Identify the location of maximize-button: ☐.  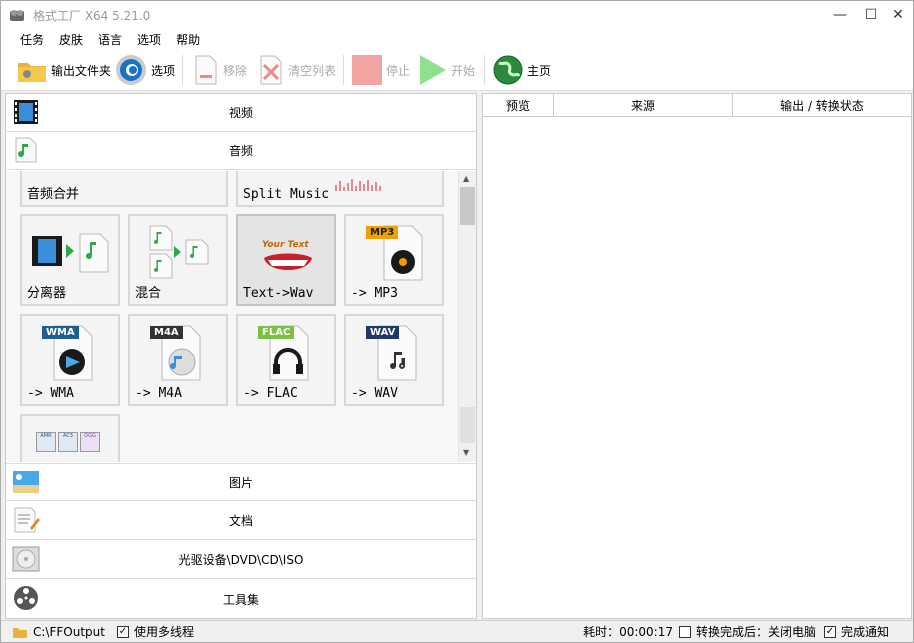
(871, 15).